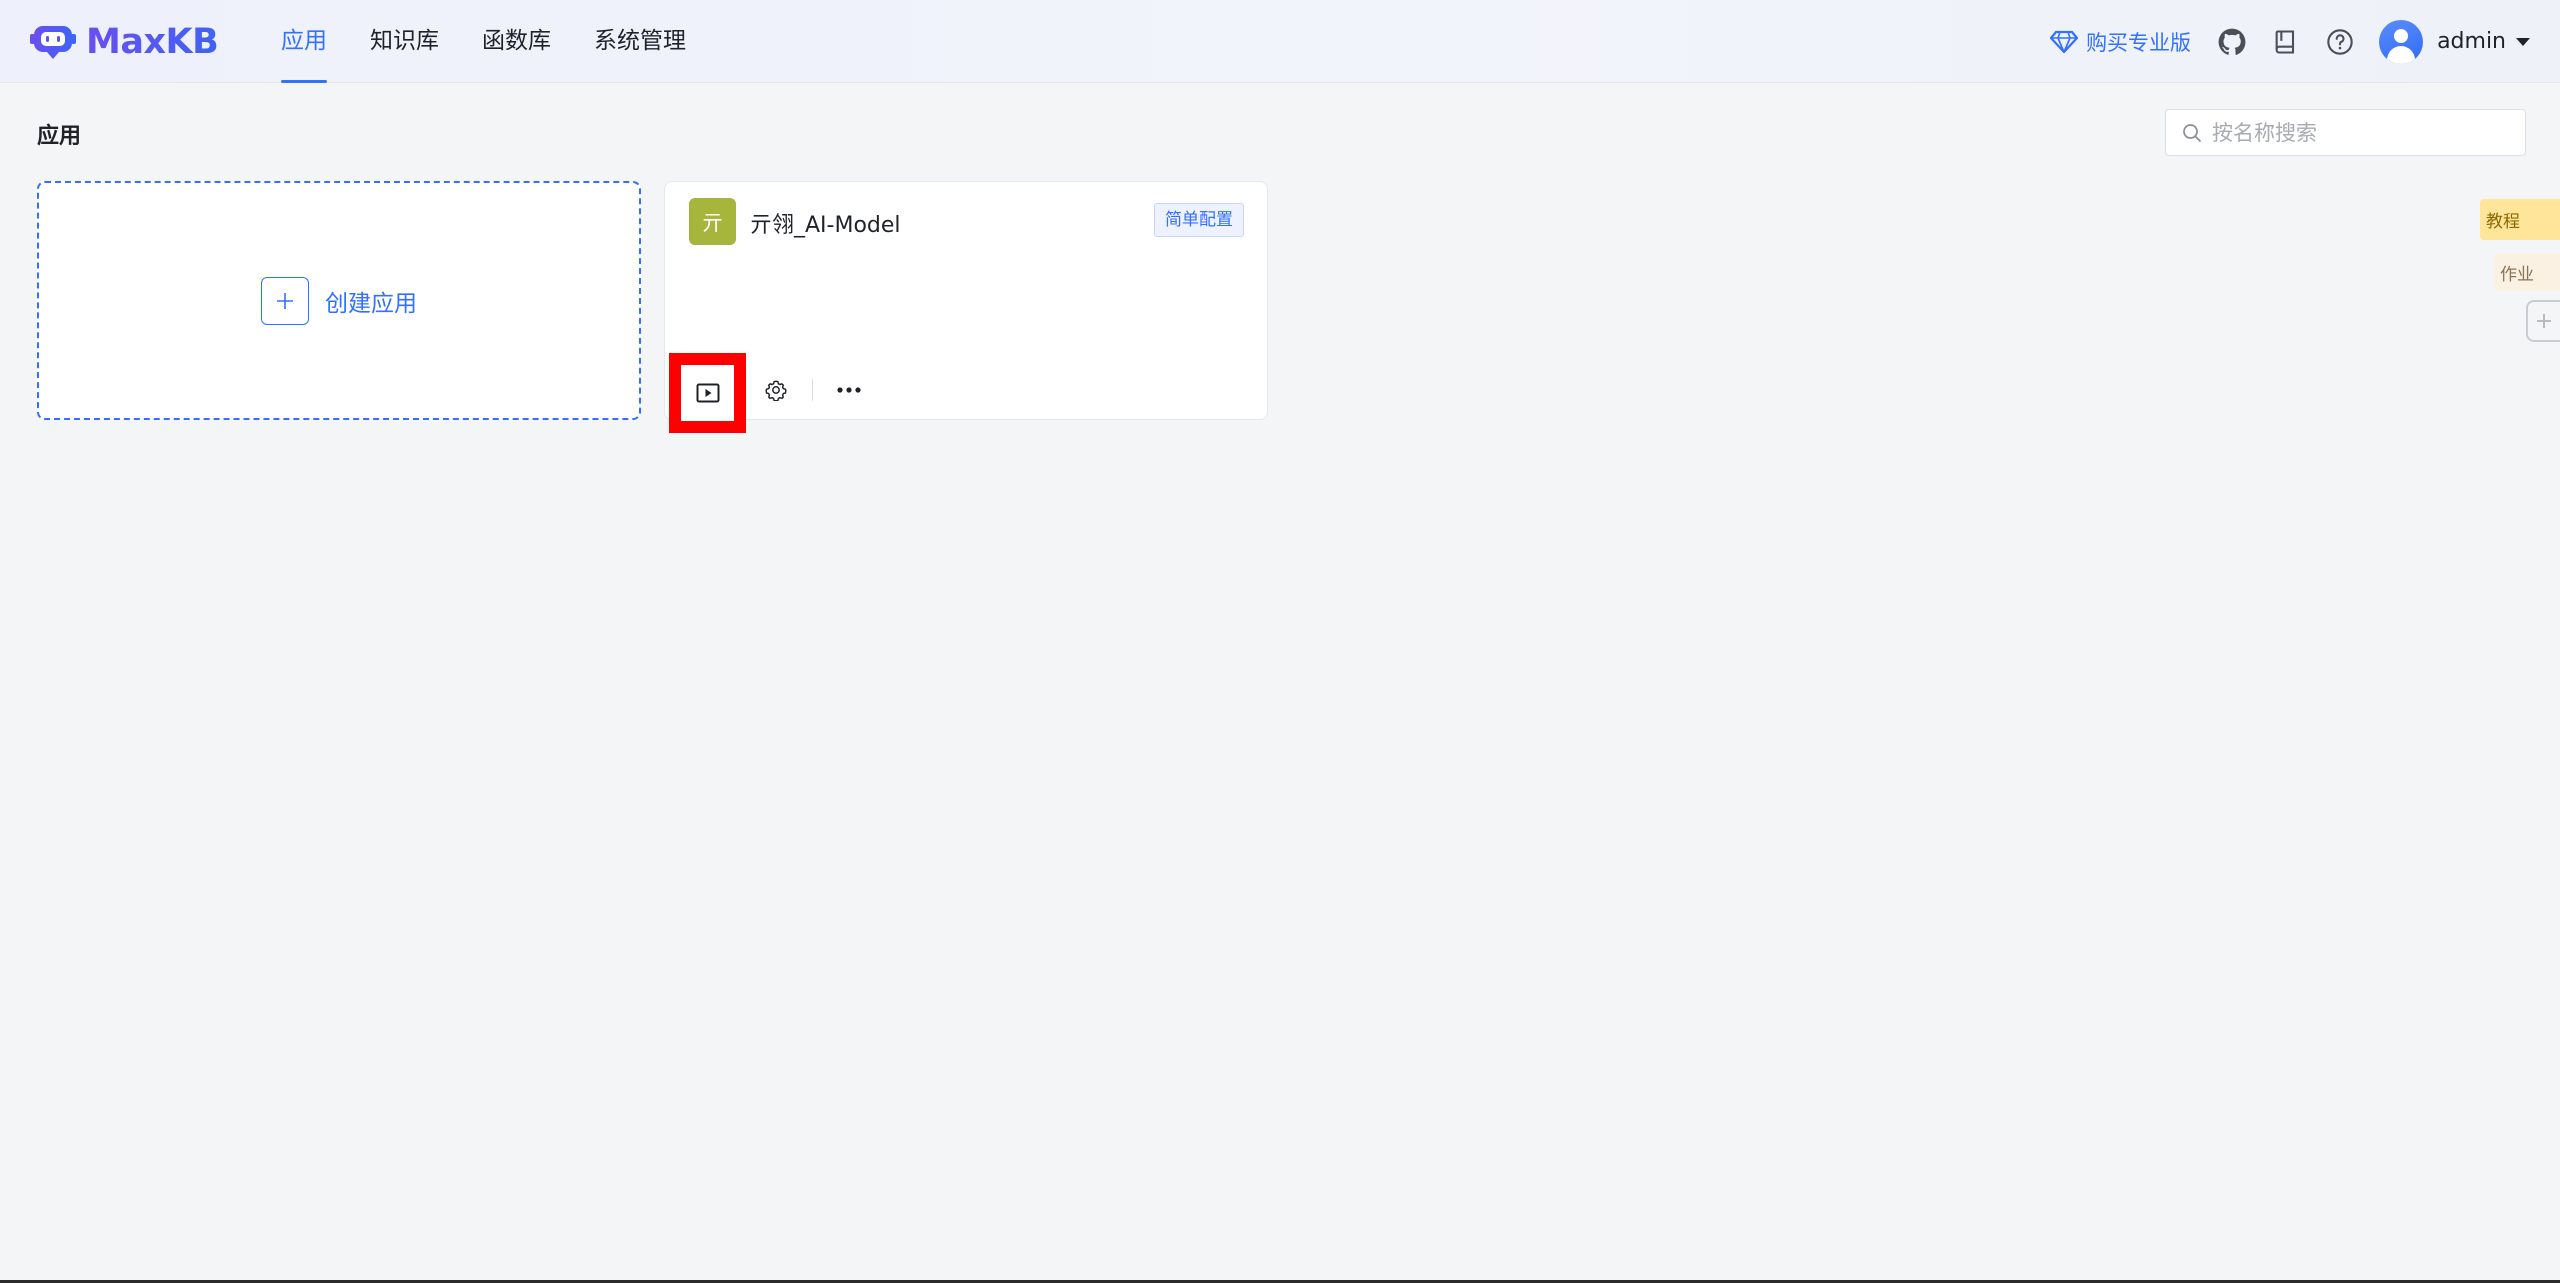 This screenshot has height=1283, width=2560. What do you see at coordinates (2503, 222) in the screenshot?
I see `tutorial-label: 教程` at bounding box center [2503, 222].